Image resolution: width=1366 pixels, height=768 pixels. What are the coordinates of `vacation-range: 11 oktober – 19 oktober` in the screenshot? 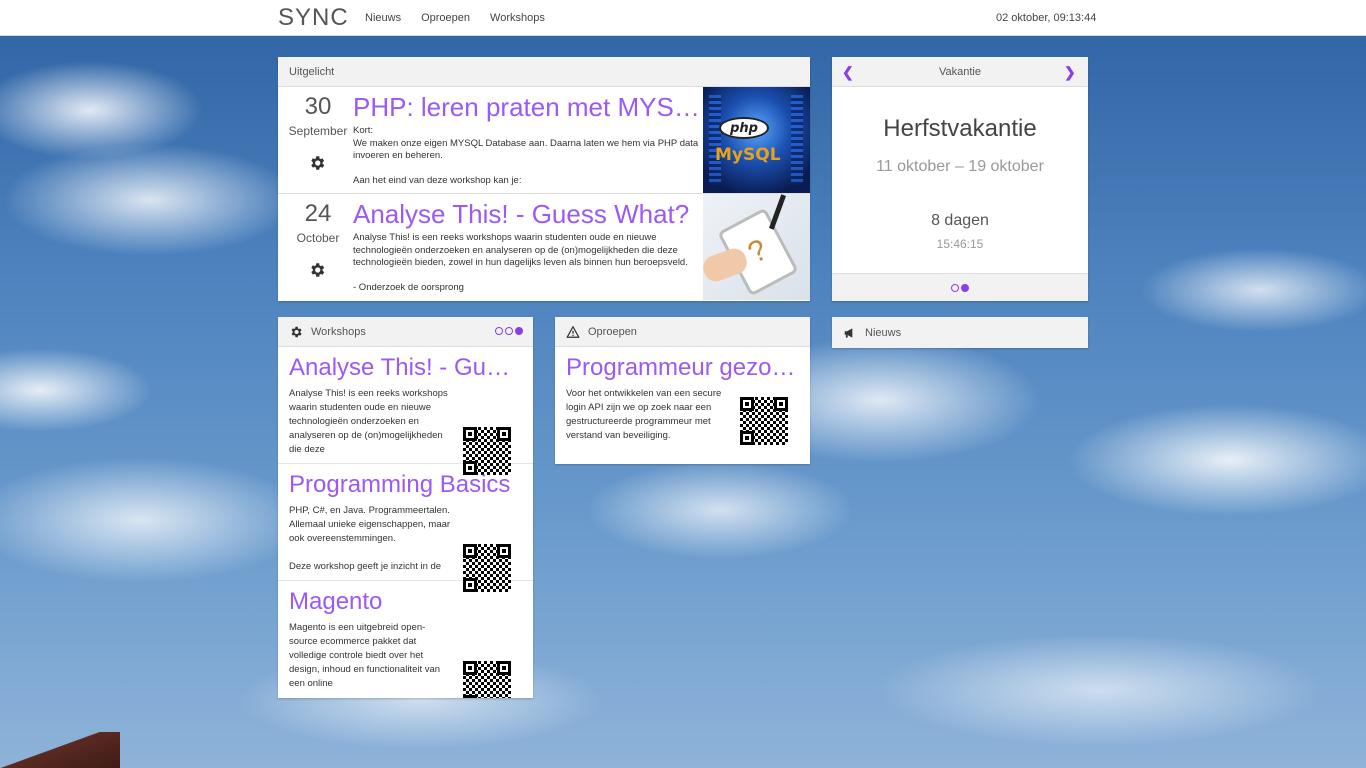 It's located at (960, 166).